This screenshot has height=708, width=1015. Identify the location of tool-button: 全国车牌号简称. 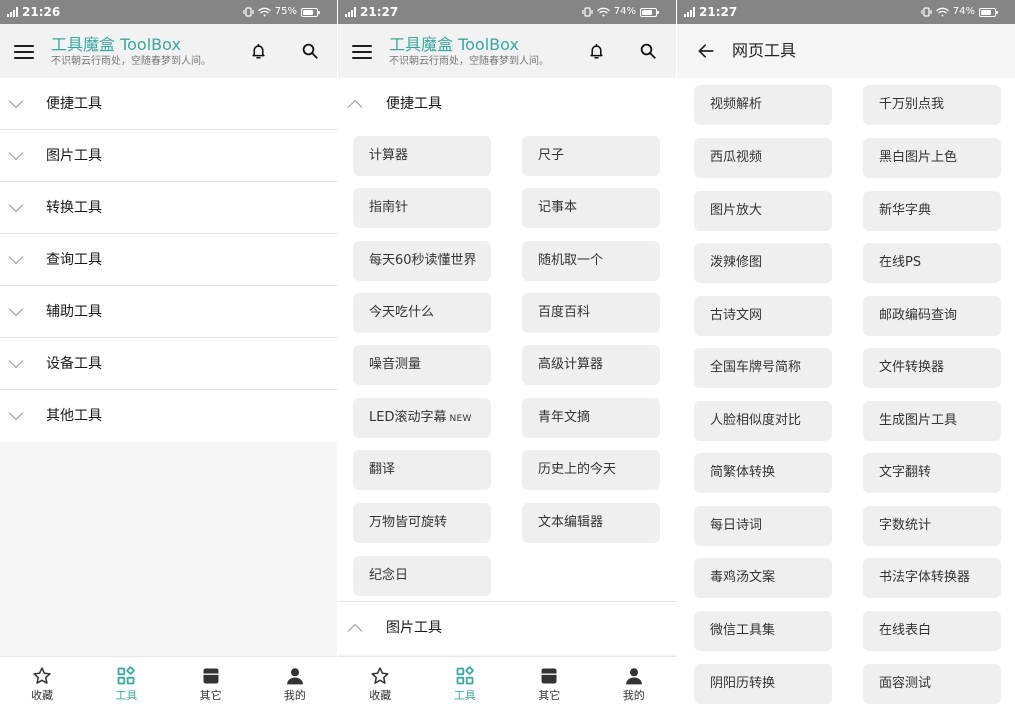
(763, 368).